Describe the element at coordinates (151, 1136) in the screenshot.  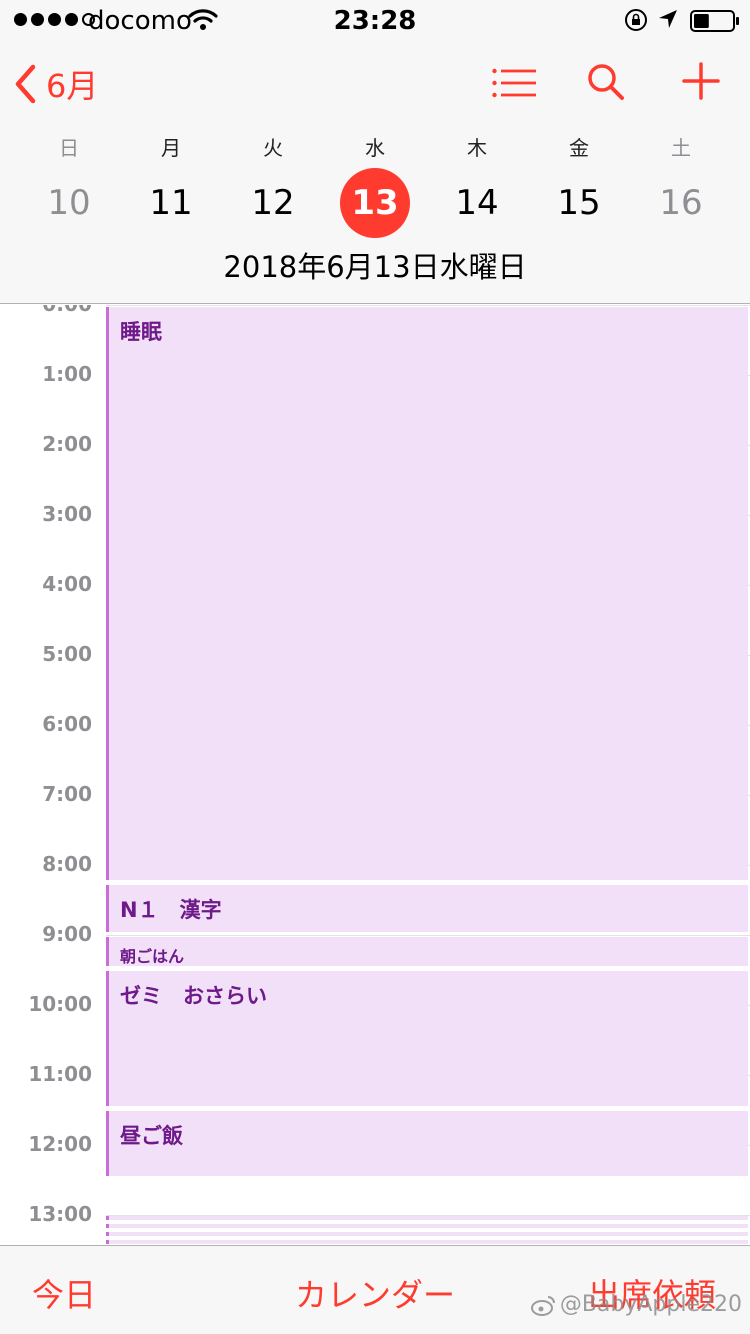
I see `event-title: 昼ご飯` at that location.